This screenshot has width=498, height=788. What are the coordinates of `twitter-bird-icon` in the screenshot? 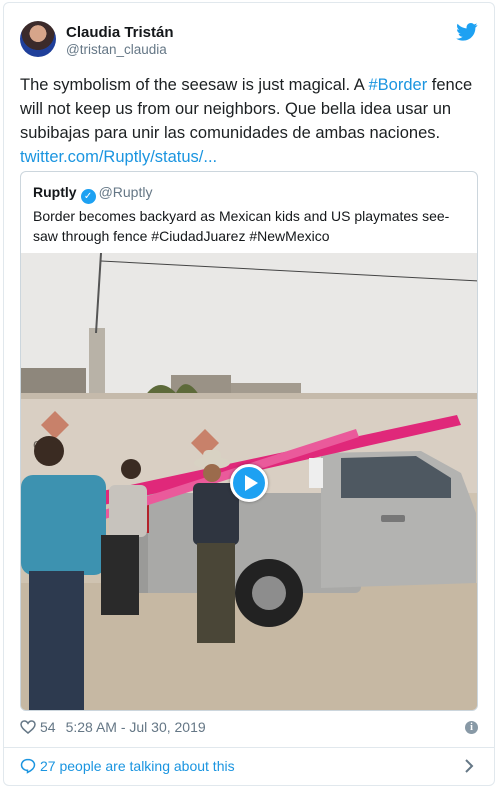 It's located at (467, 32).